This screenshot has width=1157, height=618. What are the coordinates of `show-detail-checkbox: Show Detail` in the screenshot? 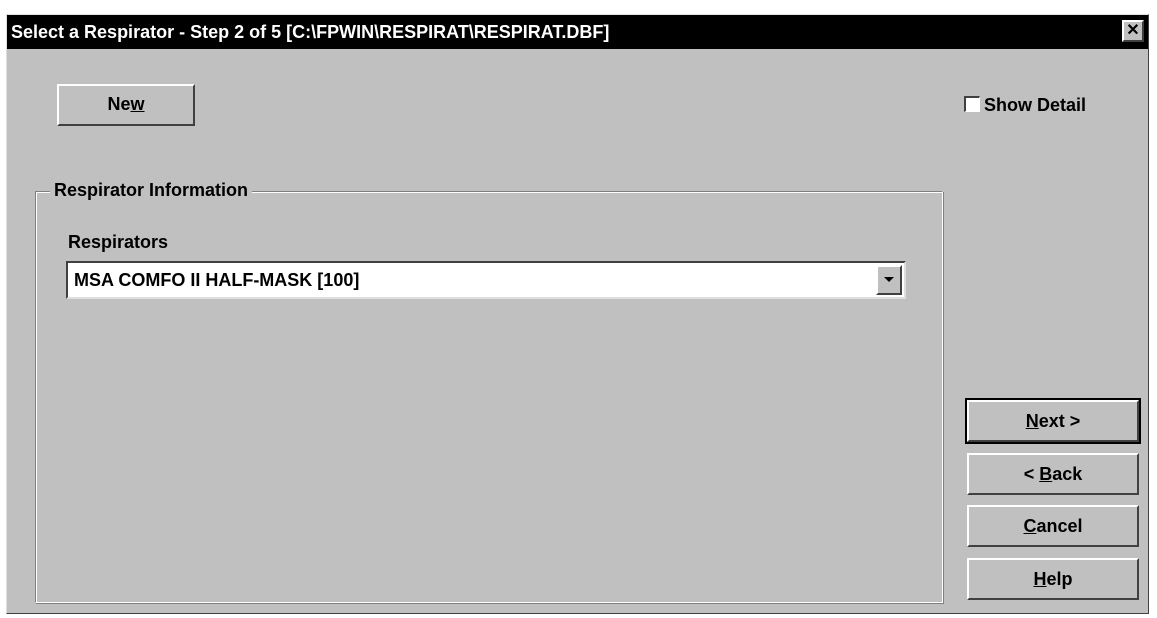 It's located at (1025, 105).